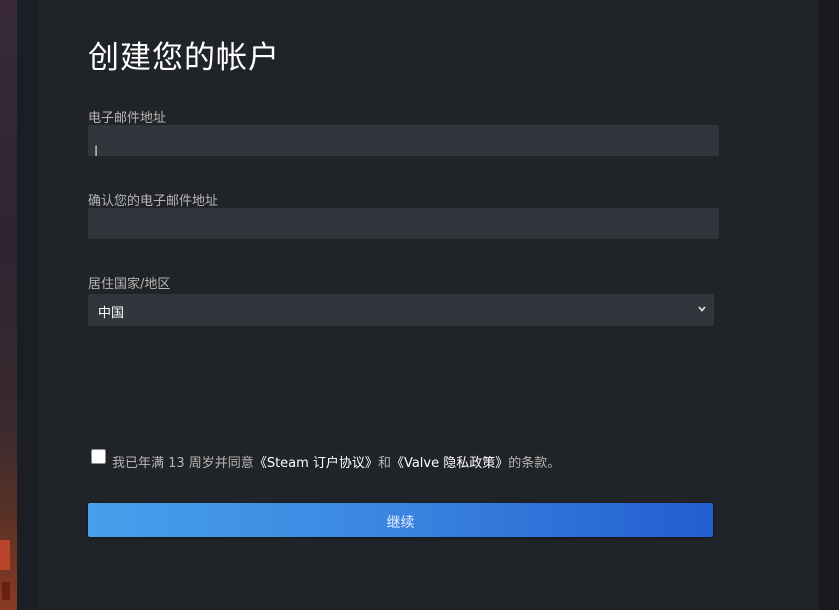 The height and width of the screenshot is (610, 839). What do you see at coordinates (403, 140) in the screenshot?
I see `email-field` at bounding box center [403, 140].